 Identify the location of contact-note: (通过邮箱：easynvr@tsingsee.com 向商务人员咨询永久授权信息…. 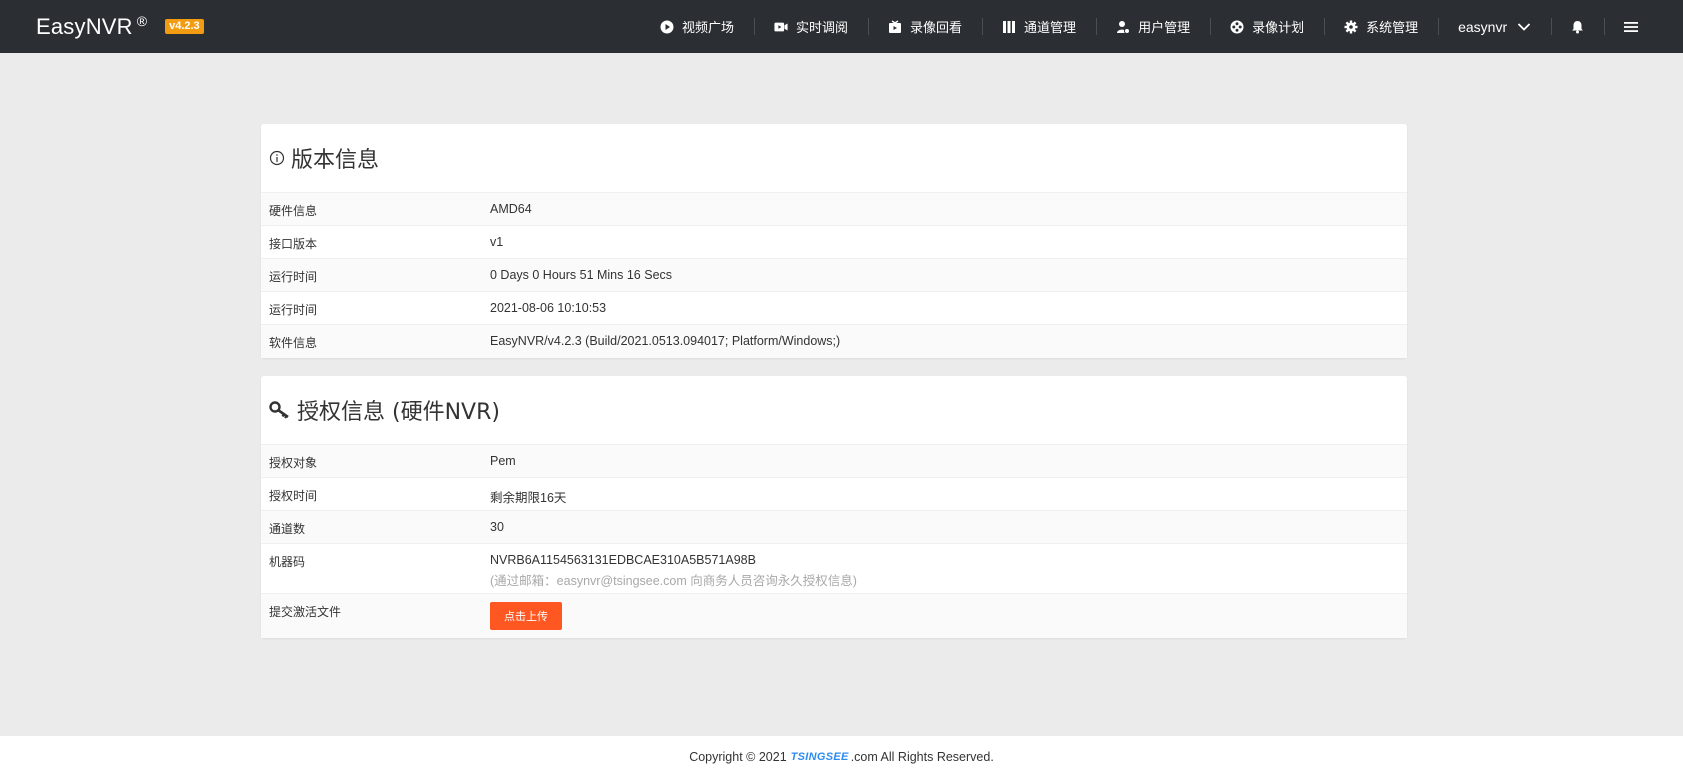
(673, 581).